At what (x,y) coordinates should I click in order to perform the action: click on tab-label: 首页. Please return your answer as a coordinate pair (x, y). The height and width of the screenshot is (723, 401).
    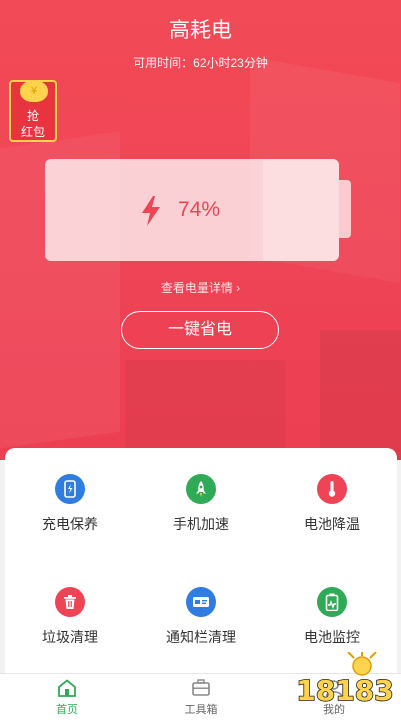
    Looking at the image, I should click on (67, 710).